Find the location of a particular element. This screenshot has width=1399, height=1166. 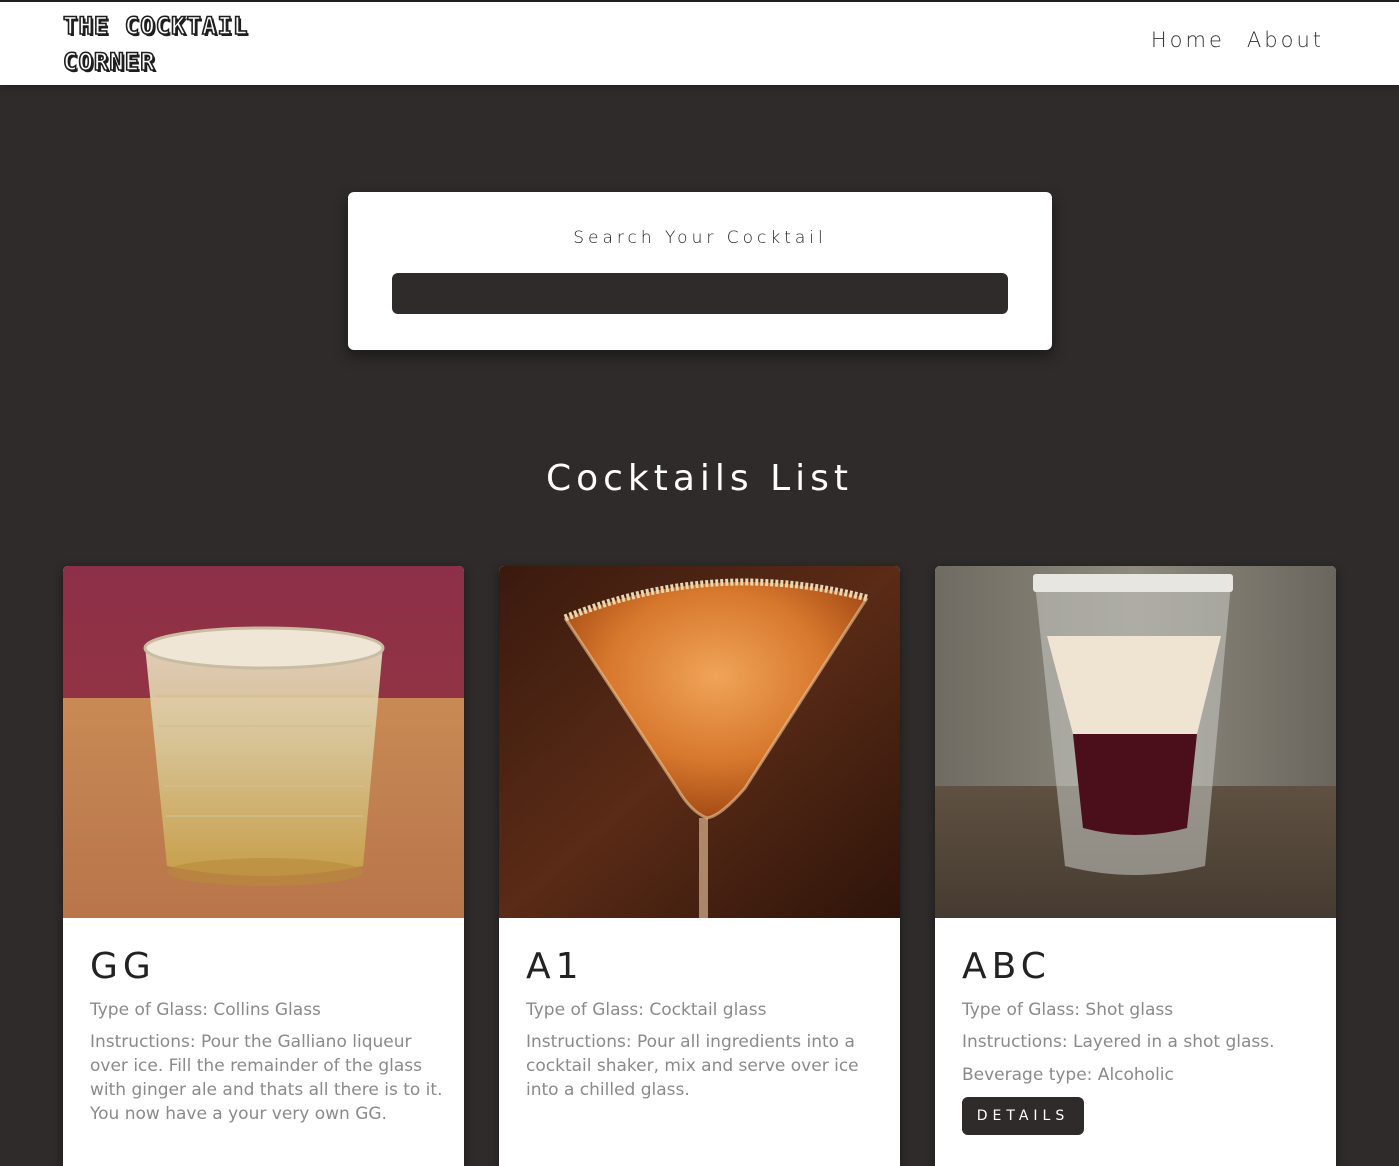

cocktail-glass-type: Type of Glass: Cocktail glass is located at coordinates (646, 1010).